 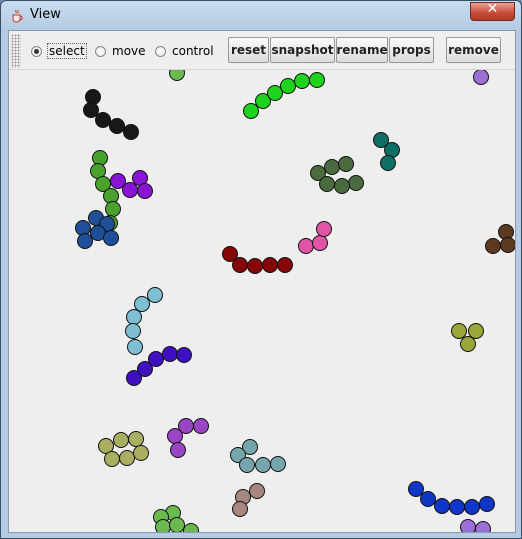 I want to click on title-bar: View ✕, so click(x=261, y=15).